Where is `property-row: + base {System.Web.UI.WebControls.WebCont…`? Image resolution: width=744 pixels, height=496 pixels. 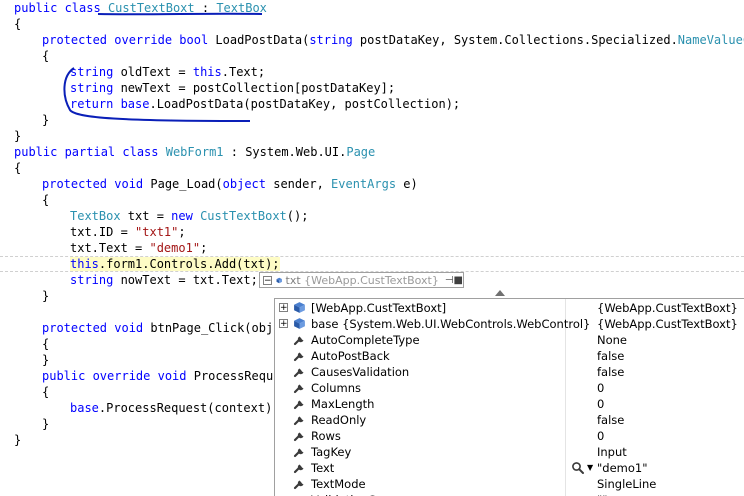
property-row: + base {System.Web.UI.WebControls.WebCont… is located at coordinates (509, 324).